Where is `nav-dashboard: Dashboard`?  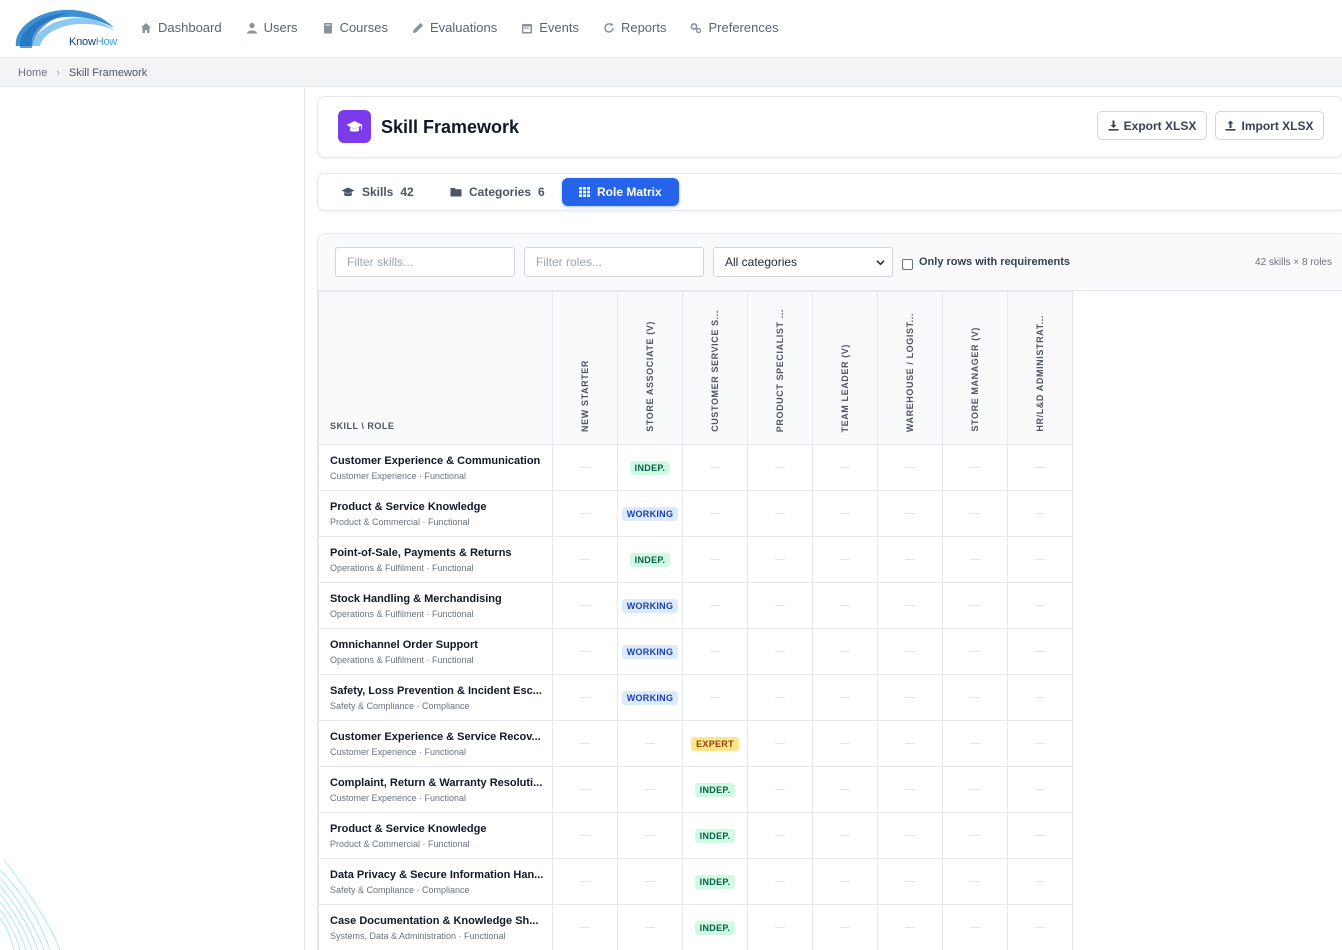
nav-dashboard: Dashboard is located at coordinates (181, 27).